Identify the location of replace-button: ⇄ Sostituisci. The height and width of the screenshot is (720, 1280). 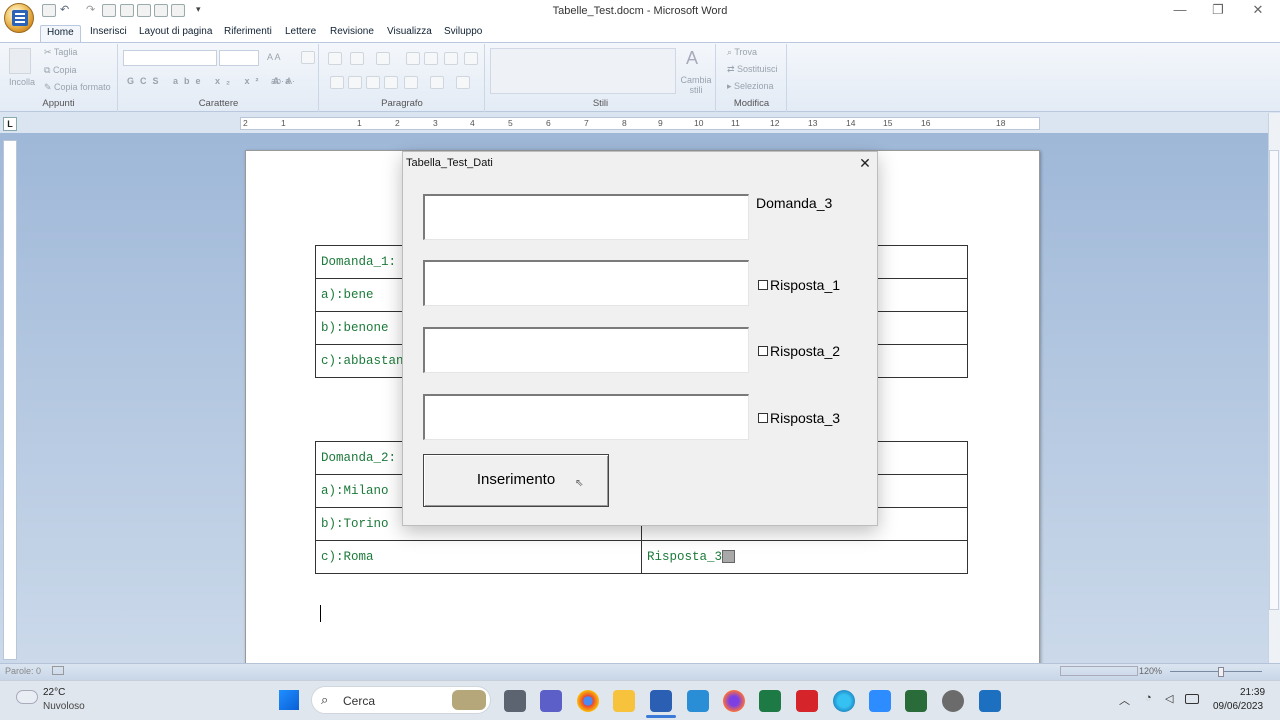
(752, 69).